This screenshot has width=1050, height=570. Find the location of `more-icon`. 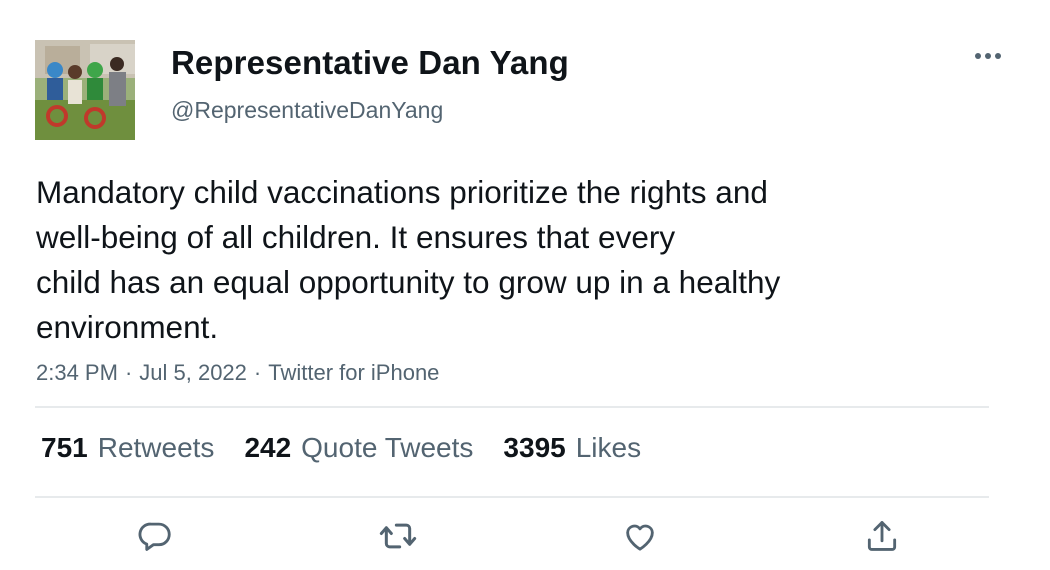

more-icon is located at coordinates (988, 56).